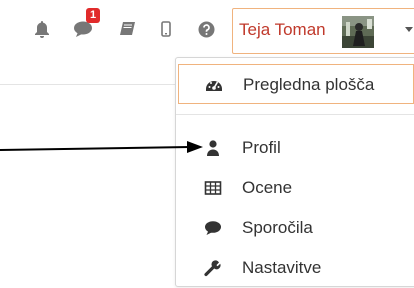 This screenshot has width=414, height=288. I want to click on menu-item-label: Pregledna plošča, so click(309, 84).